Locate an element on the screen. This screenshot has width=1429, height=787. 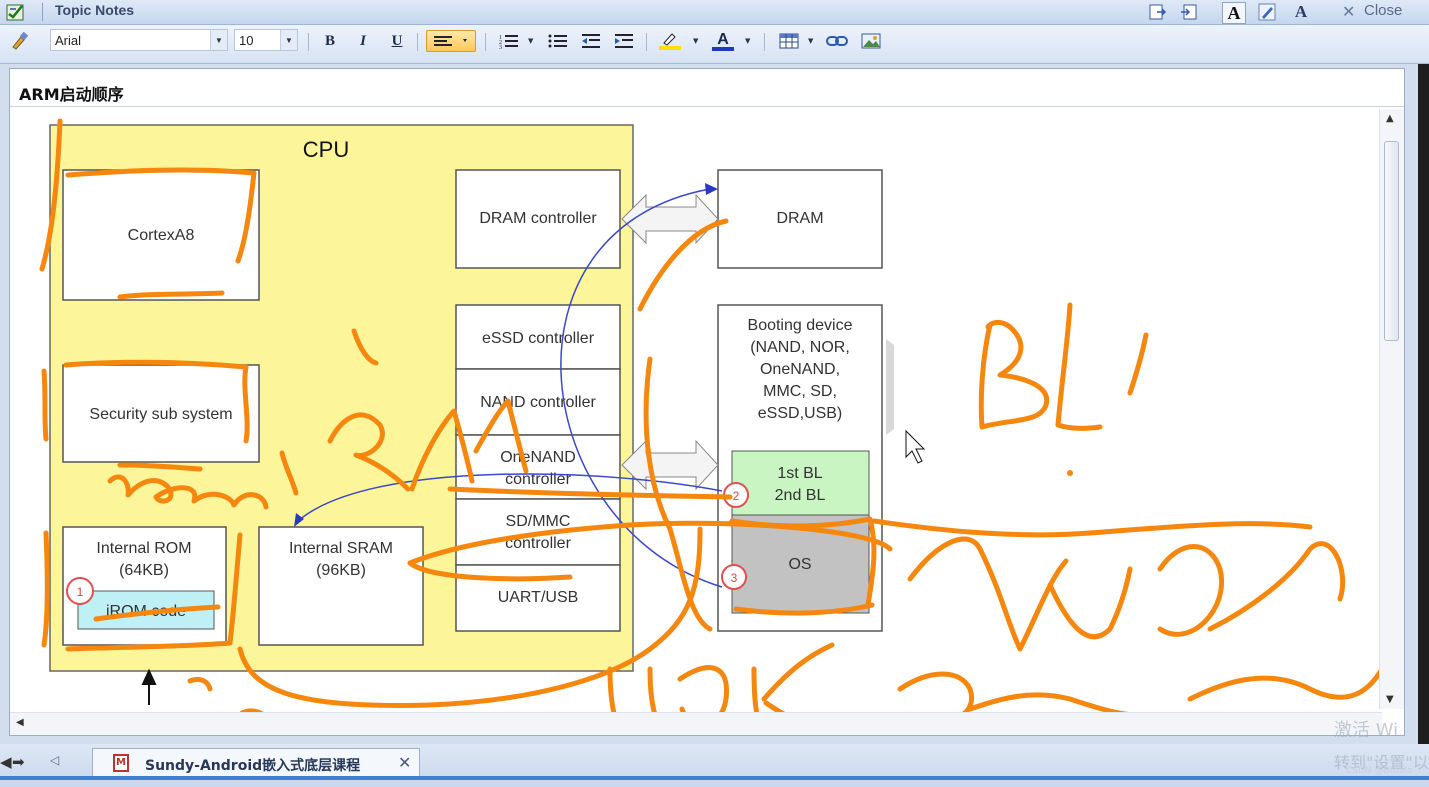
close-icon: ✕ is located at coordinates (1348, 11).